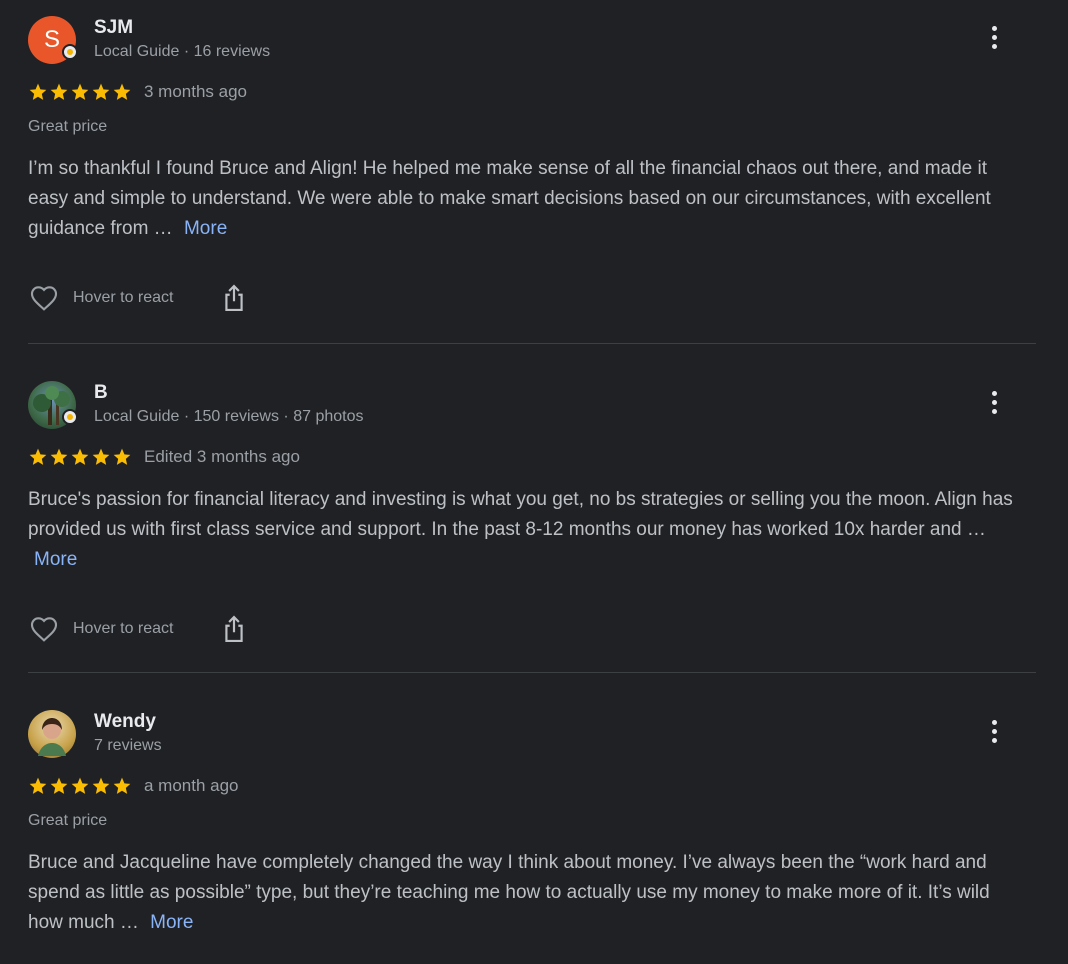 The height and width of the screenshot is (964, 1068). Describe the element at coordinates (532, 786) in the screenshot. I see `rating-row: a month ago` at that location.